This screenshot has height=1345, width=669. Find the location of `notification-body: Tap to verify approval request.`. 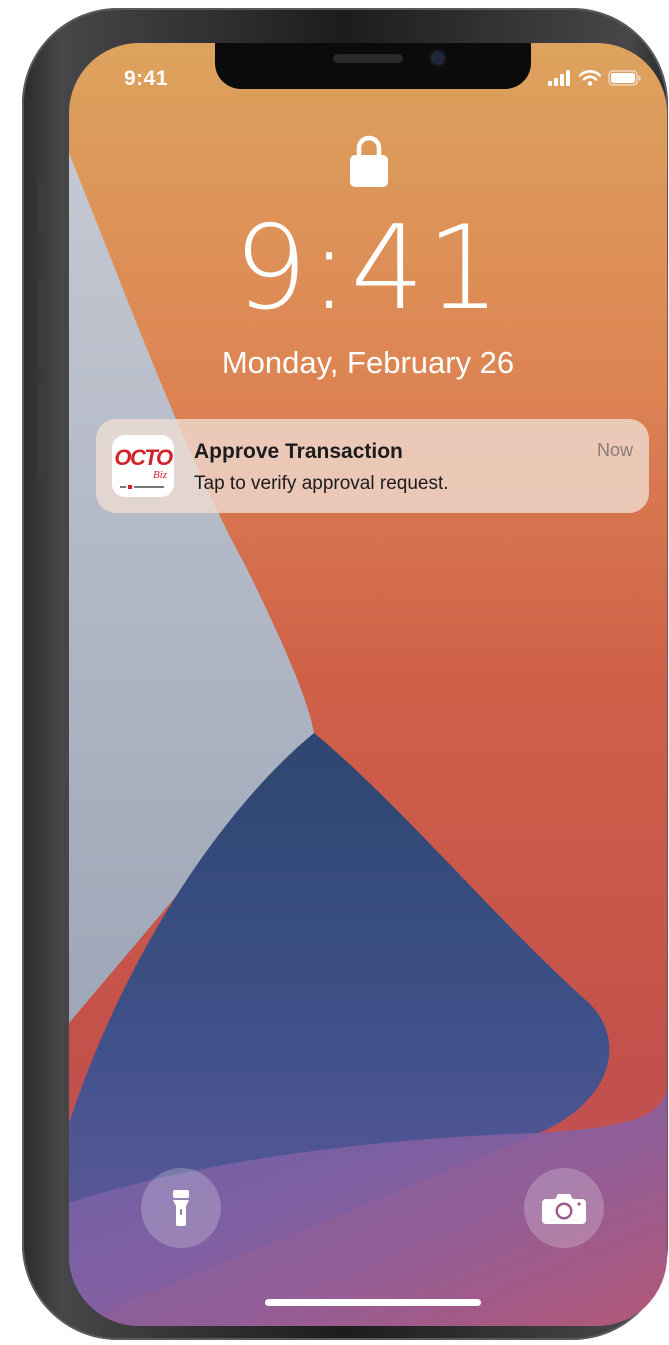

notification-body: Tap to verify approval request. is located at coordinates (321, 483).